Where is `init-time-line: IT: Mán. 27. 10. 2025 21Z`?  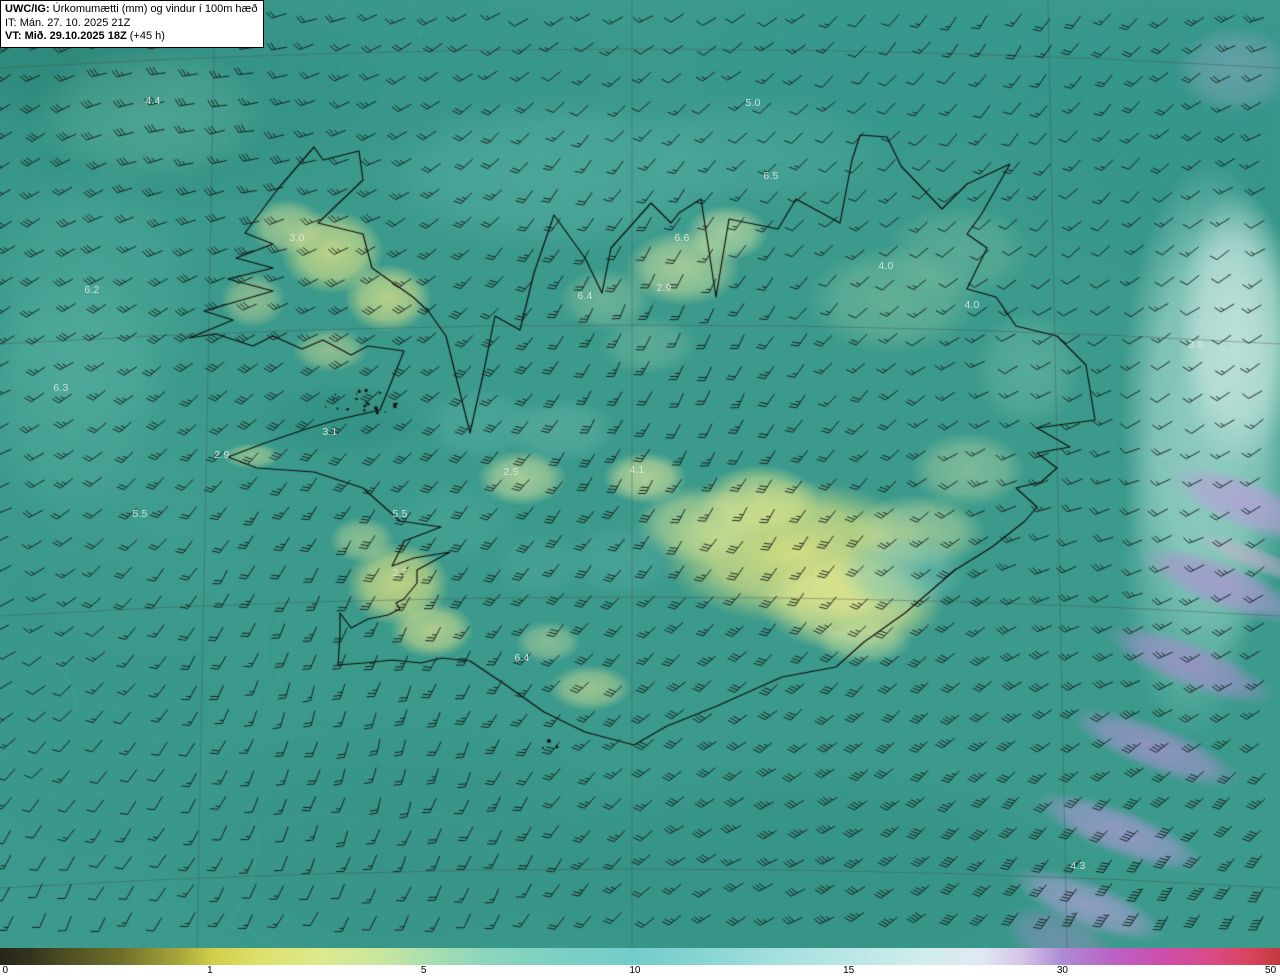 init-time-line: IT: Mán. 27. 10. 2025 21Z is located at coordinates (131, 24).